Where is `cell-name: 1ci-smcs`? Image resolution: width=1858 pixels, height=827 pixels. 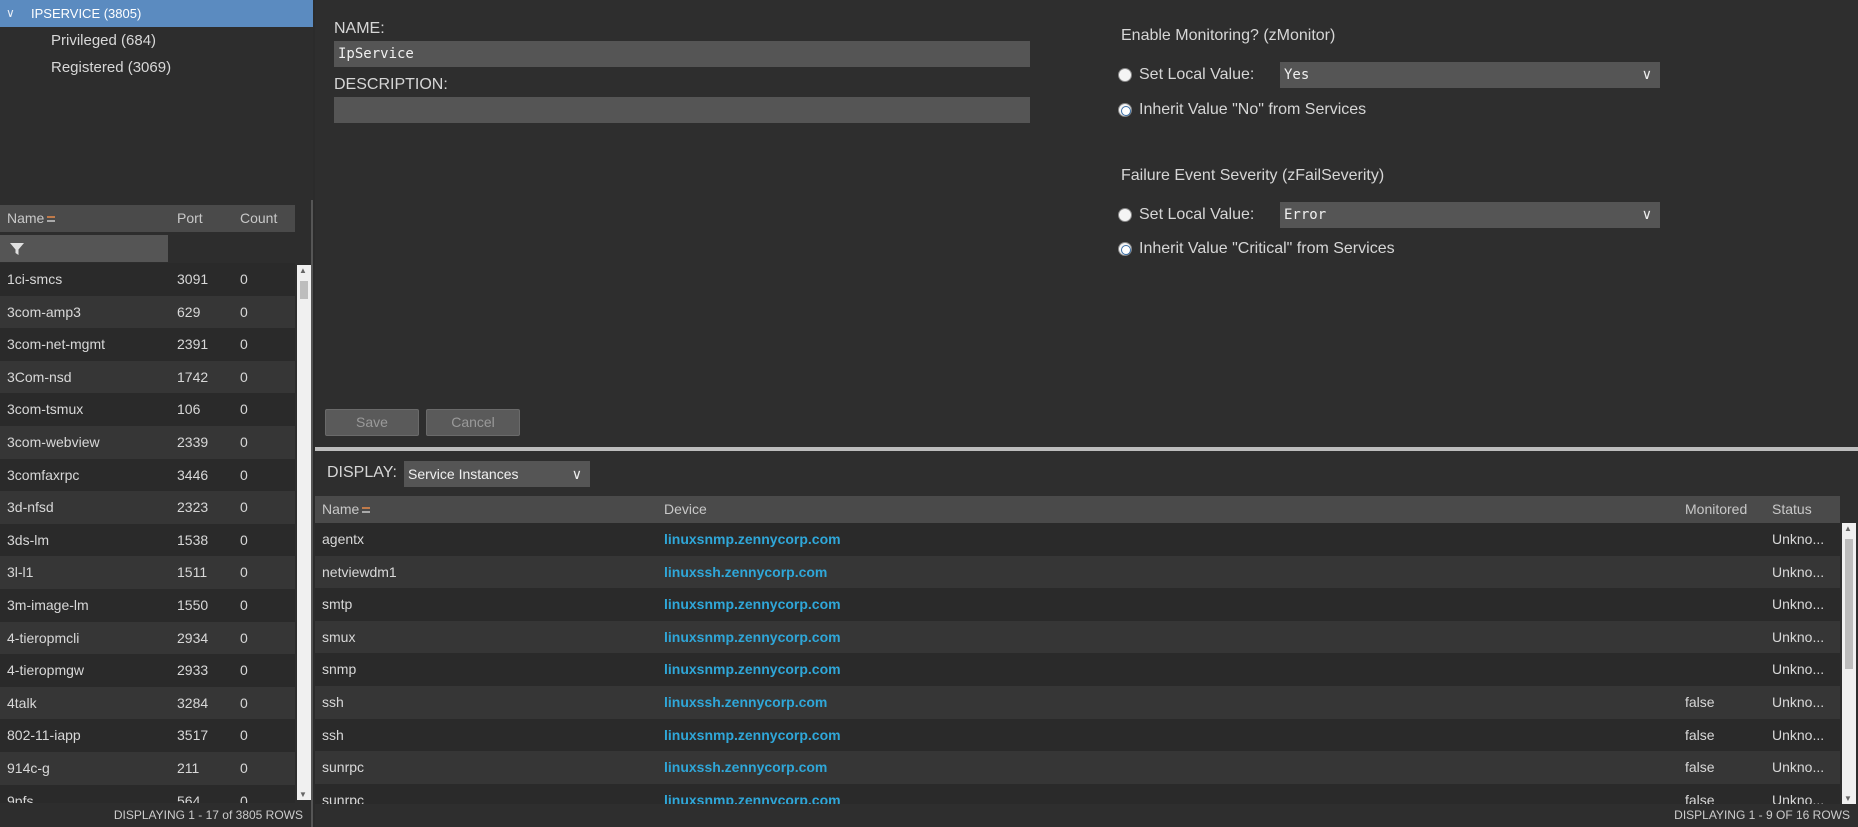 cell-name: 1ci-smcs is located at coordinates (35, 279).